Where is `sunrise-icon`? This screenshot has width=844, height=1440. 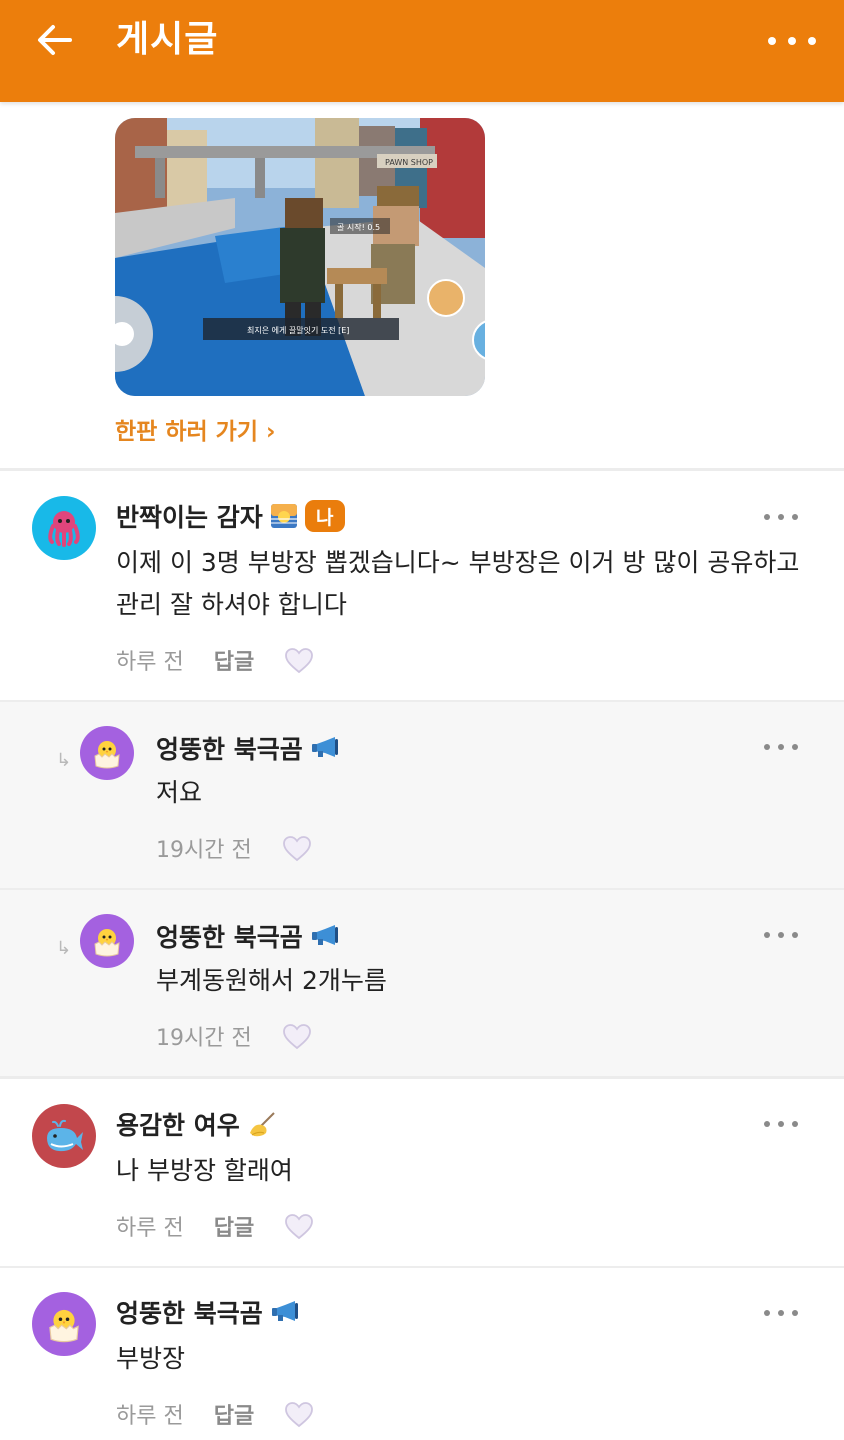 sunrise-icon is located at coordinates (283, 516).